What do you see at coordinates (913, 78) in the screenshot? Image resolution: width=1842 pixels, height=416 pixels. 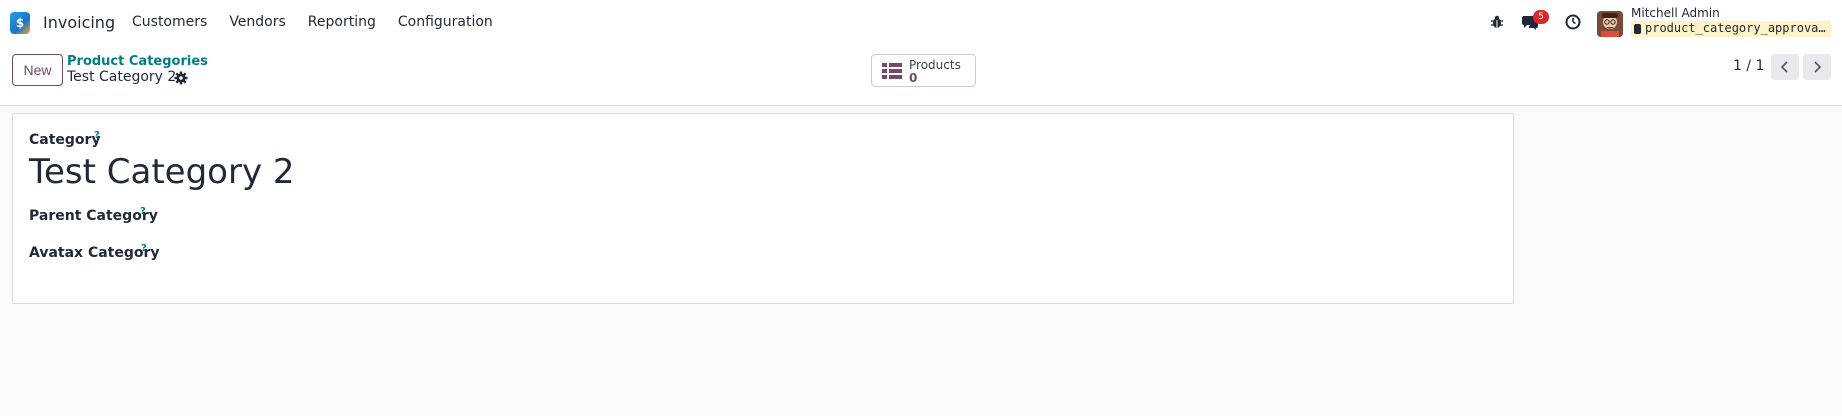 I see `smart-button-count: 0` at bounding box center [913, 78].